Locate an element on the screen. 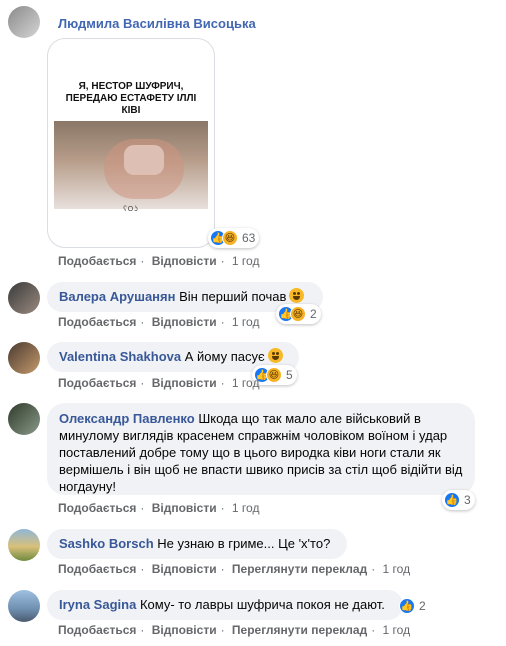  reaction-summary: 👍 3 is located at coordinates (458, 500).